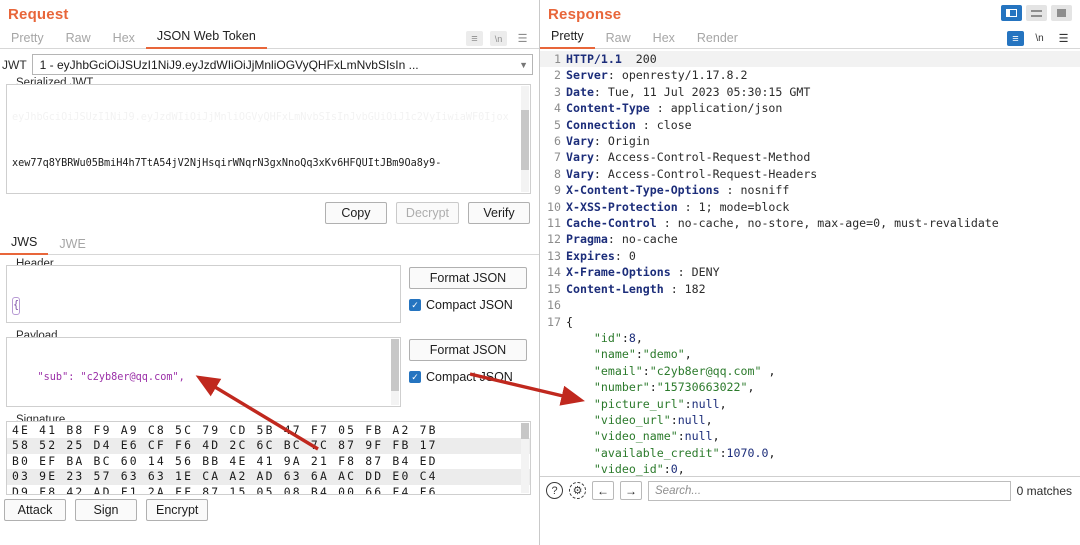 This screenshot has height=545, width=1080. Describe the element at coordinates (395, 365) in the screenshot. I see `payload-scrollbar-thumb` at that location.